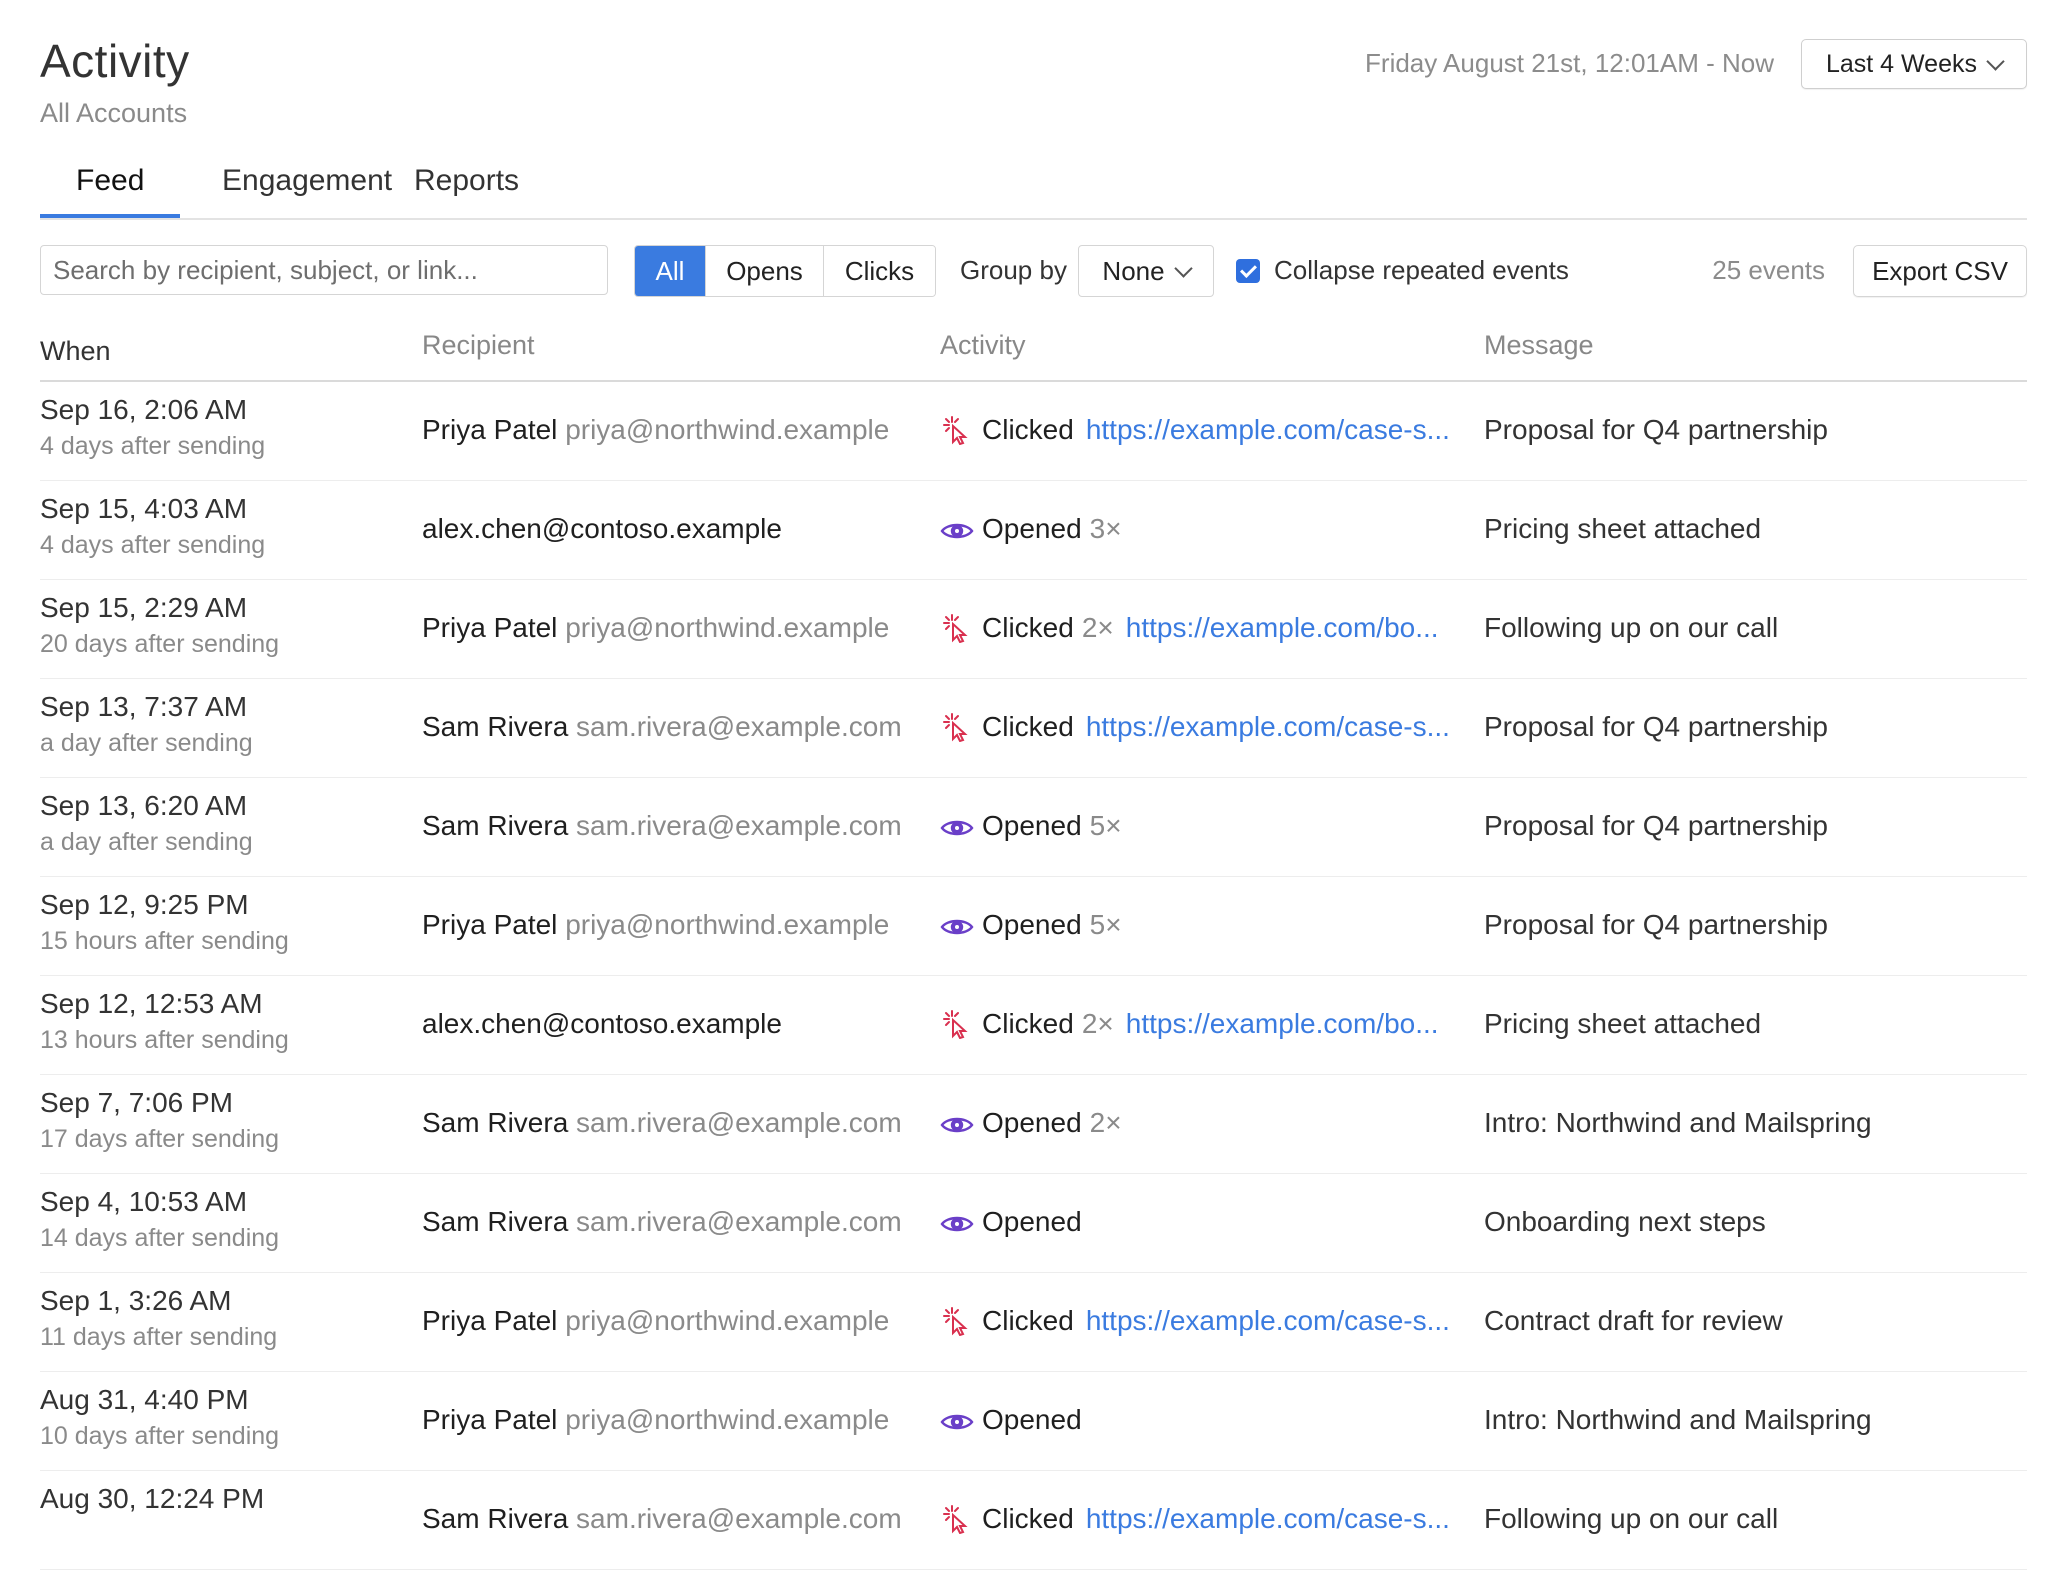 This screenshot has height=1570, width=2060. I want to click on group-by-label: Group by, so click(1013, 270).